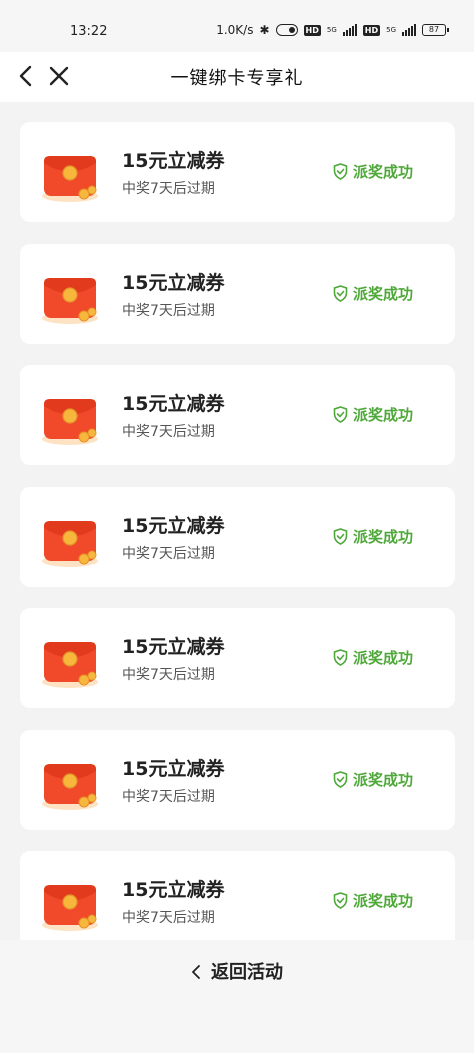 The height and width of the screenshot is (1053, 474). What do you see at coordinates (264, 30) in the screenshot?
I see `bluetooth-icon: ✱` at bounding box center [264, 30].